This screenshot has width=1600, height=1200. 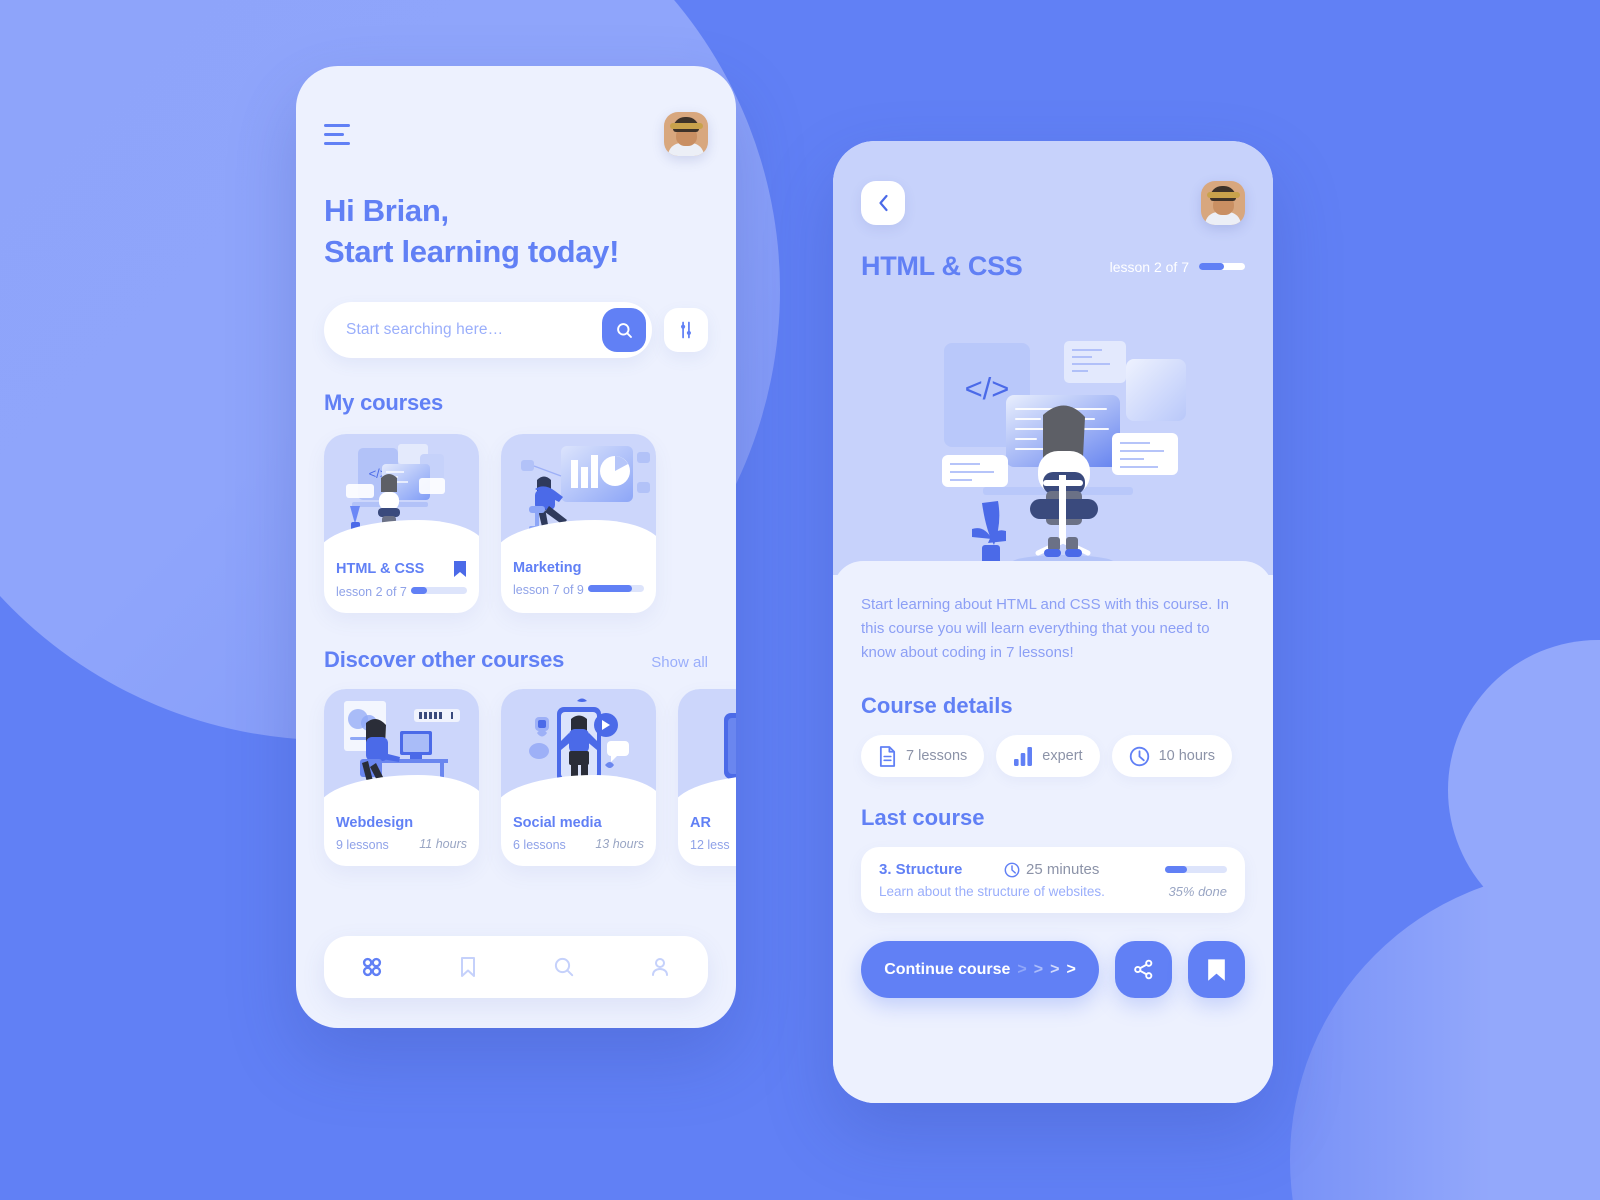 What do you see at coordinates (444, 659) in the screenshot?
I see `discover-title: Discover other courses` at bounding box center [444, 659].